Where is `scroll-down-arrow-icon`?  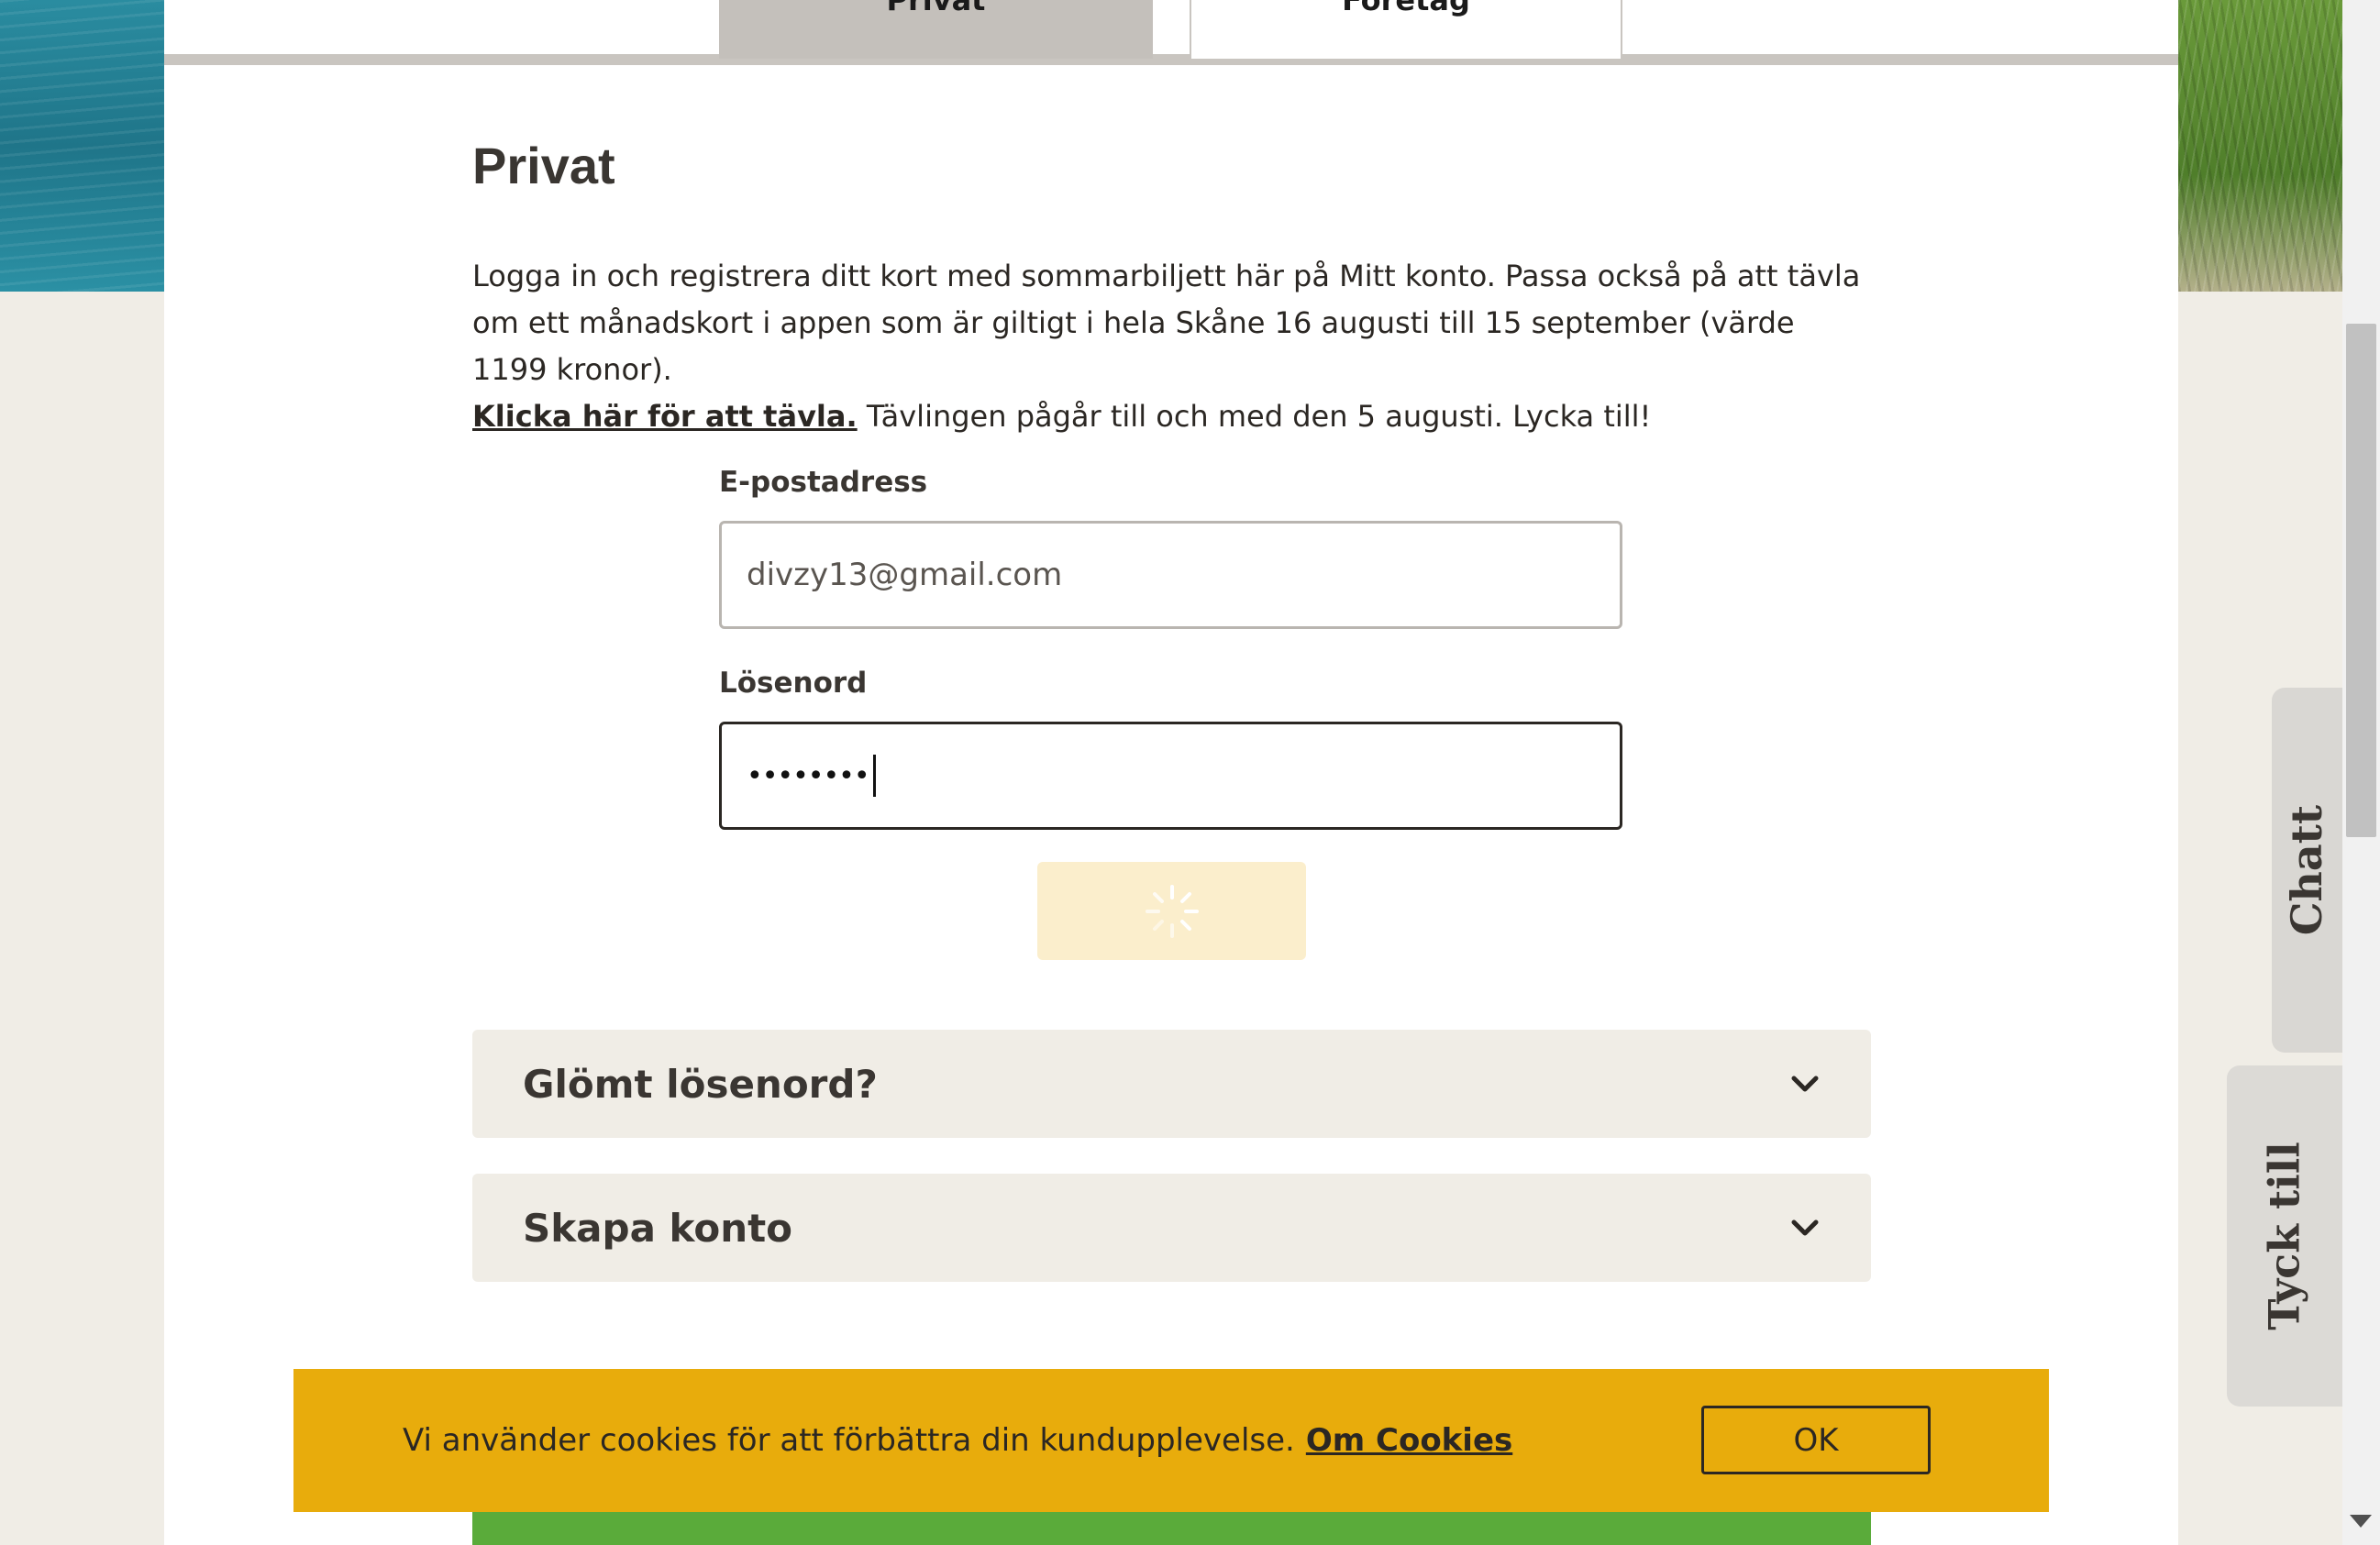 scroll-down-arrow-icon is located at coordinates (2361, 1521).